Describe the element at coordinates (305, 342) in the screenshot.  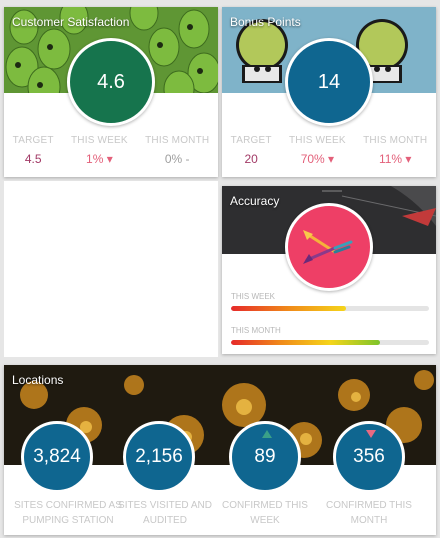
I see `accuracy-month-fill` at that location.